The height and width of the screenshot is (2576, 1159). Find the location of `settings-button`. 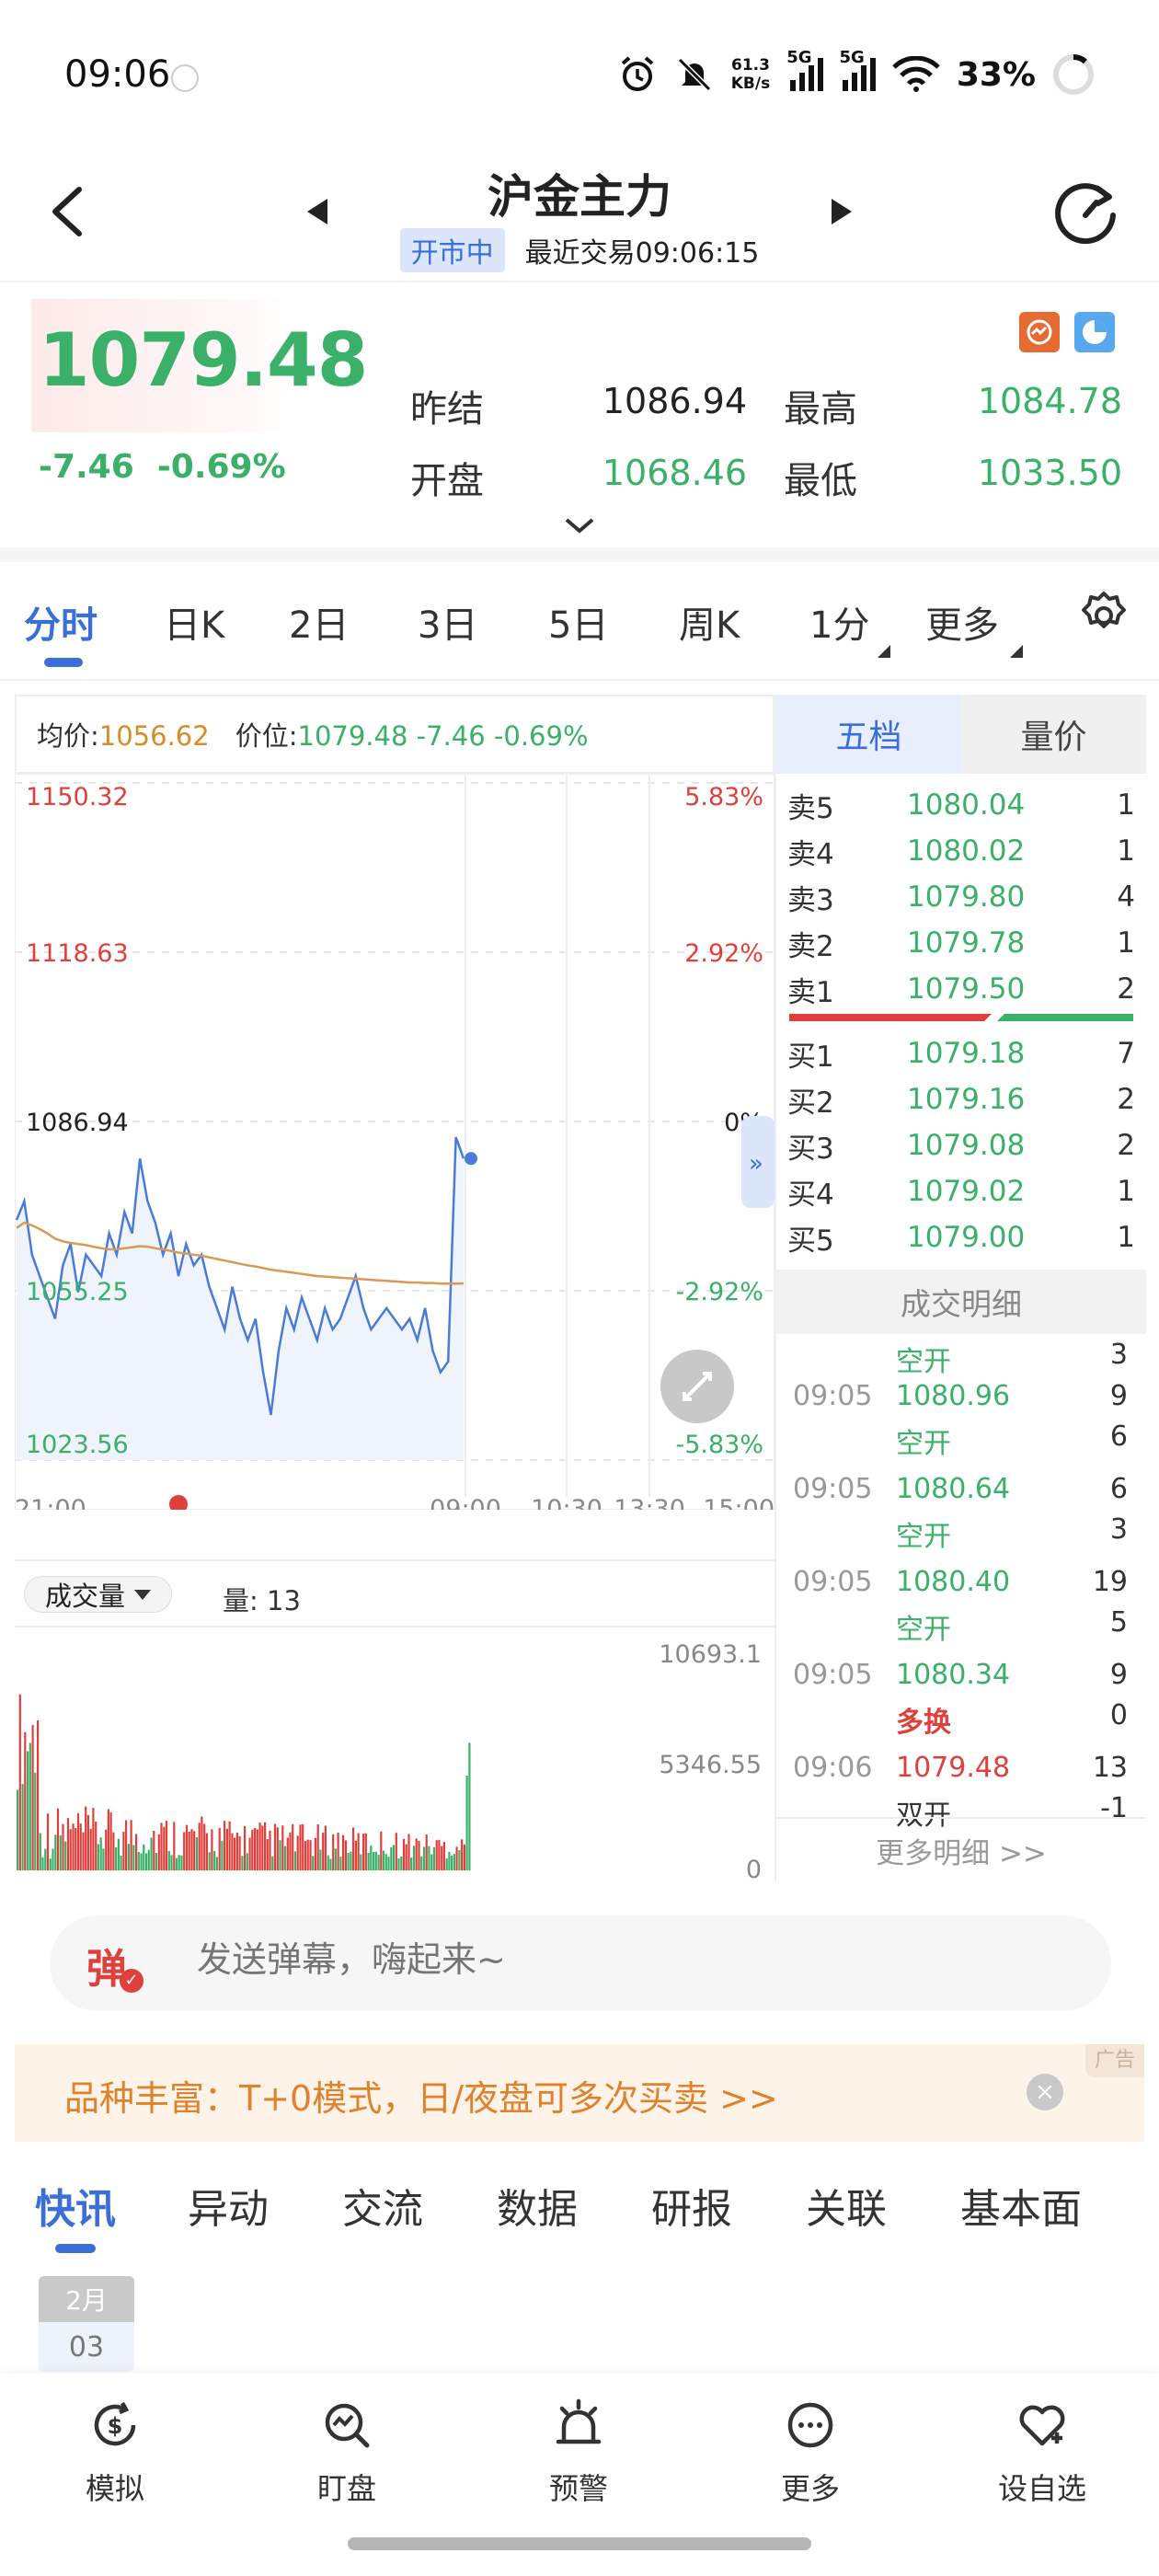

settings-button is located at coordinates (1104, 617).